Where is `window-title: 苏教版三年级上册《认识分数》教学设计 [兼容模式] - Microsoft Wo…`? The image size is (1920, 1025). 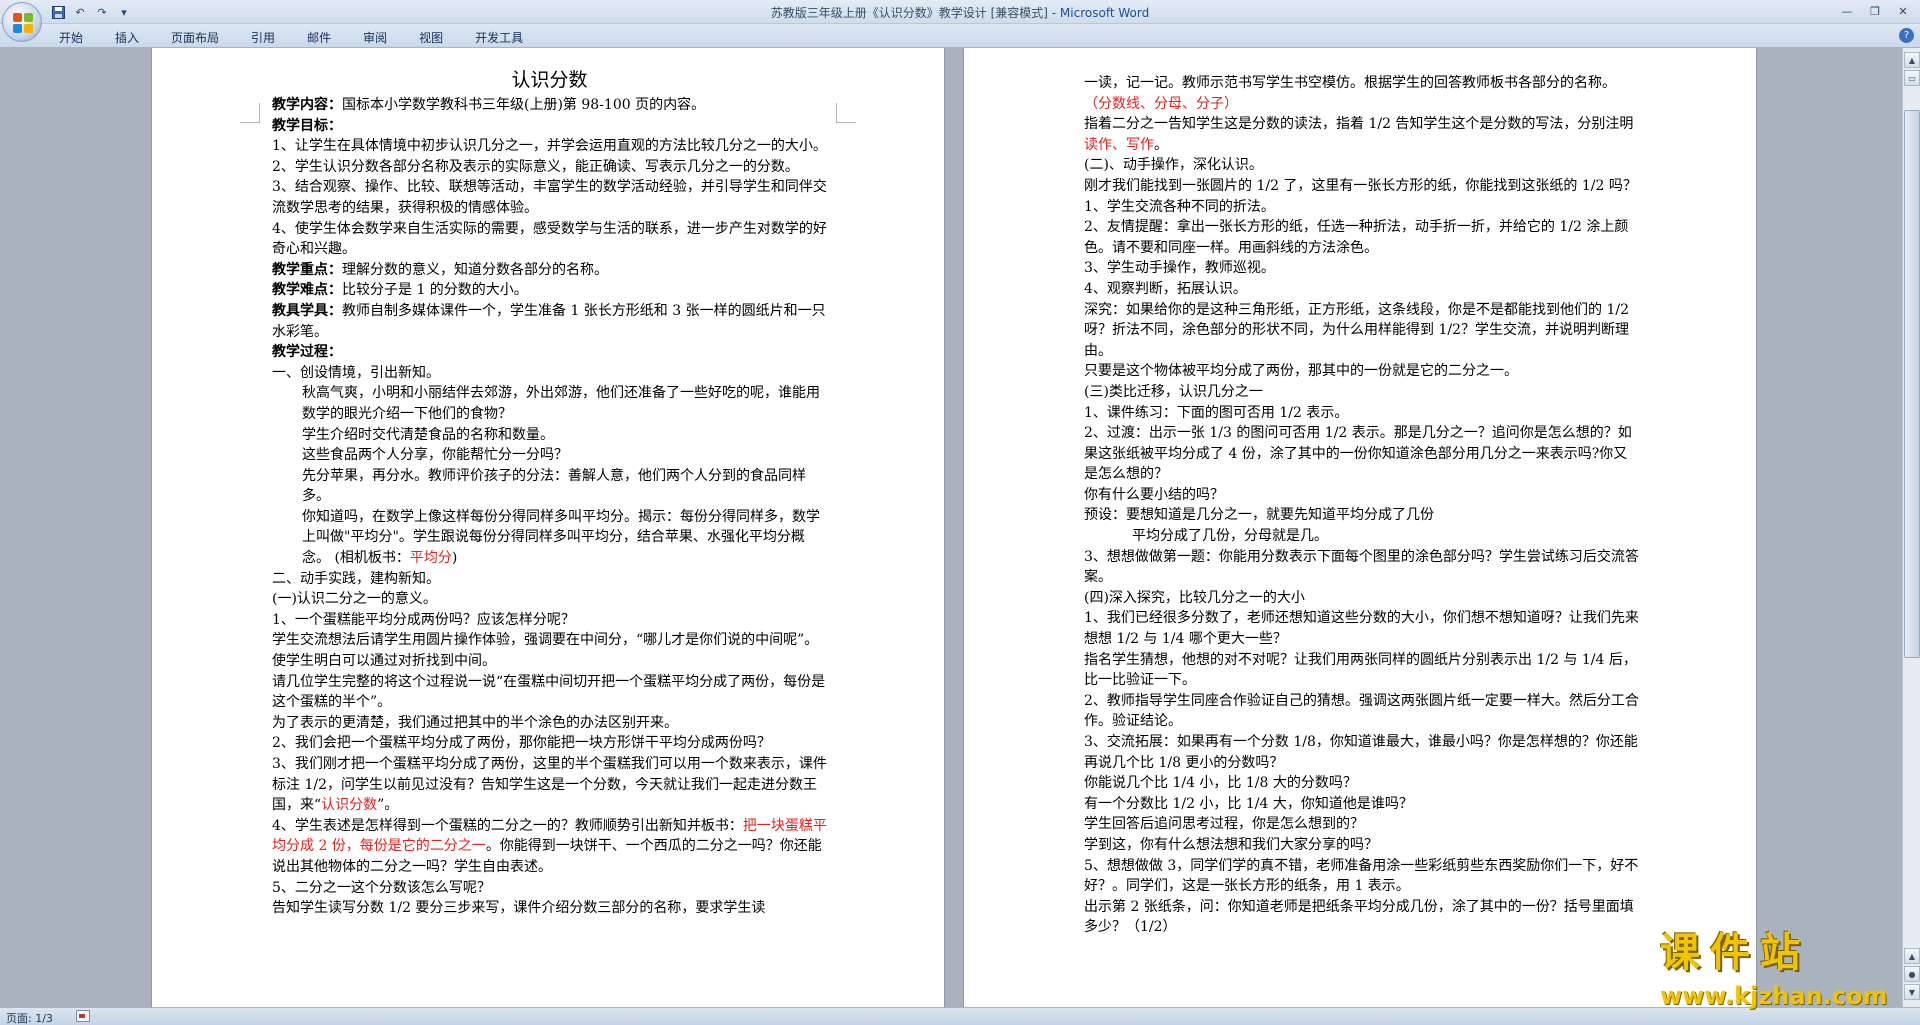
window-title: 苏教版三年级上册《认识分数》教学设计 [兼容模式] - Microsoft Wo… is located at coordinates (960, 12).